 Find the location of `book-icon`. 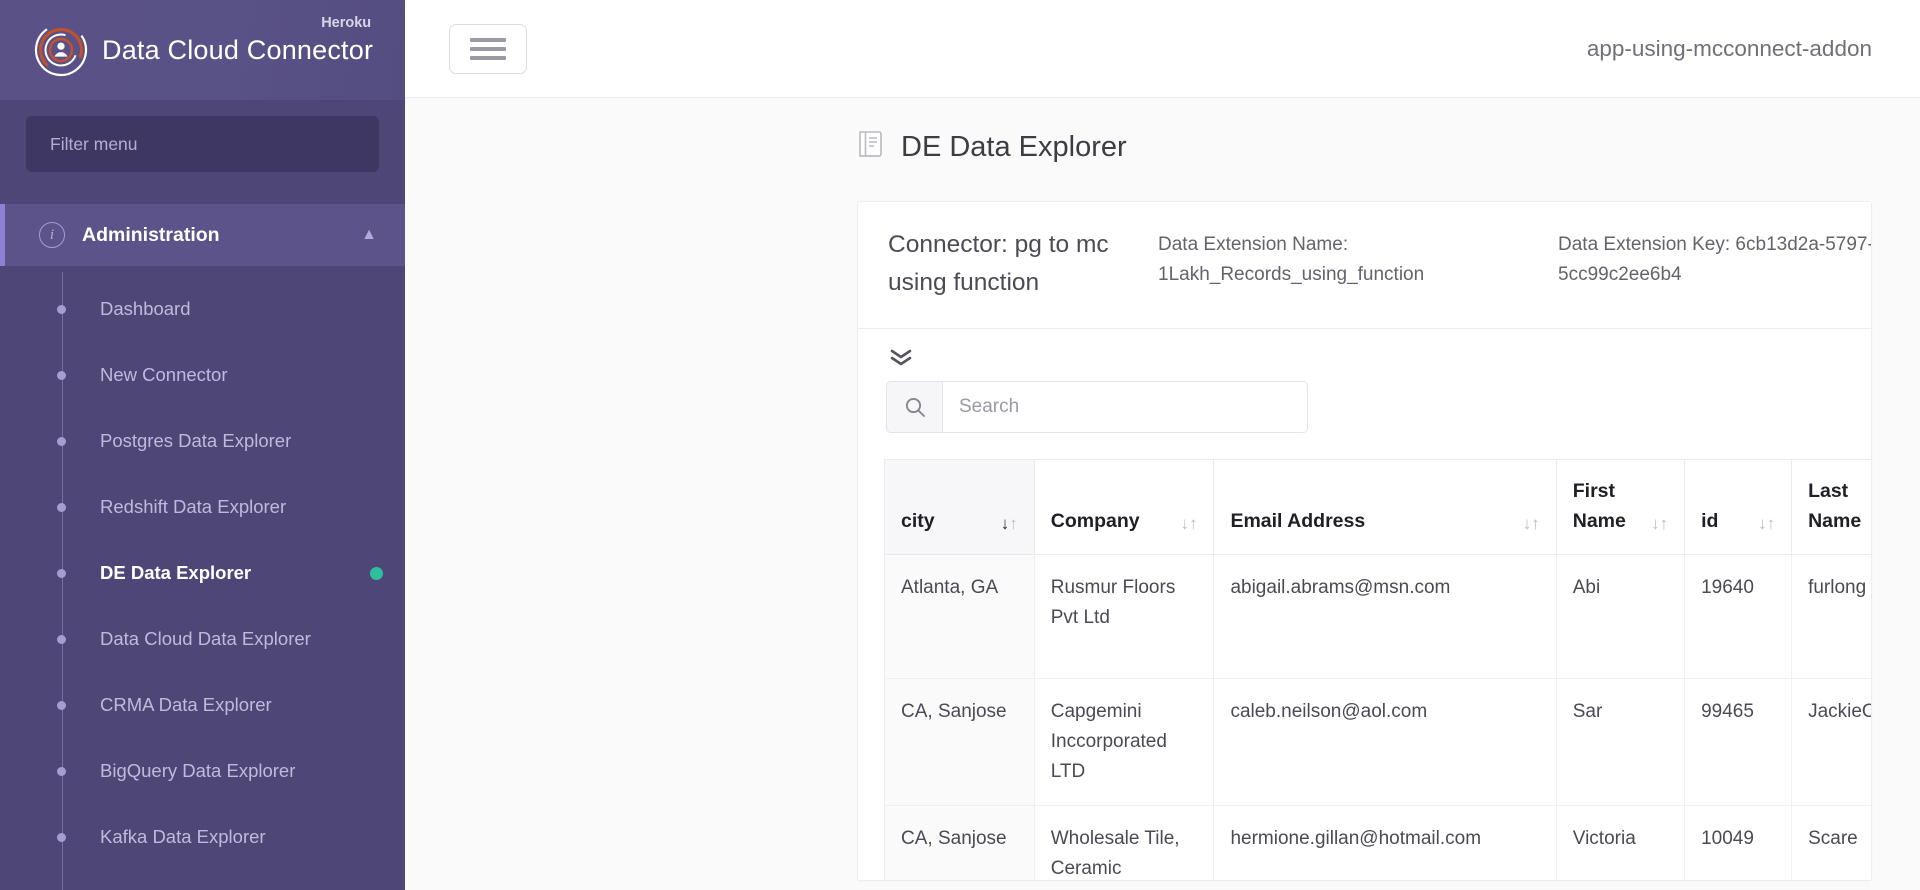

book-icon is located at coordinates (871, 147).